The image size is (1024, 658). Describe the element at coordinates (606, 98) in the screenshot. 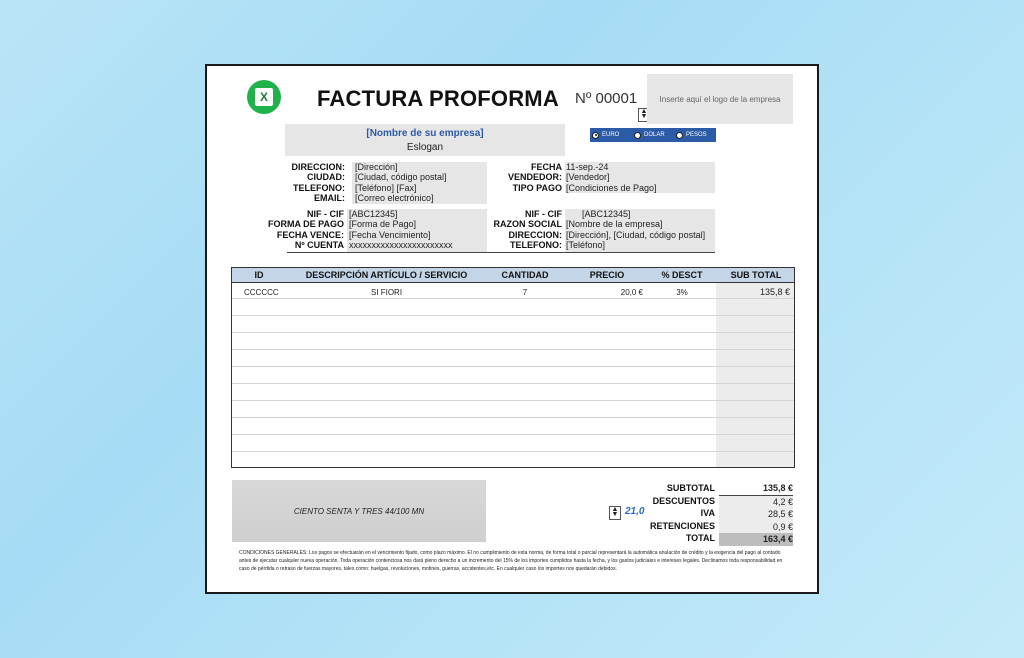

I see `invoice-number: Nº 00001` at that location.